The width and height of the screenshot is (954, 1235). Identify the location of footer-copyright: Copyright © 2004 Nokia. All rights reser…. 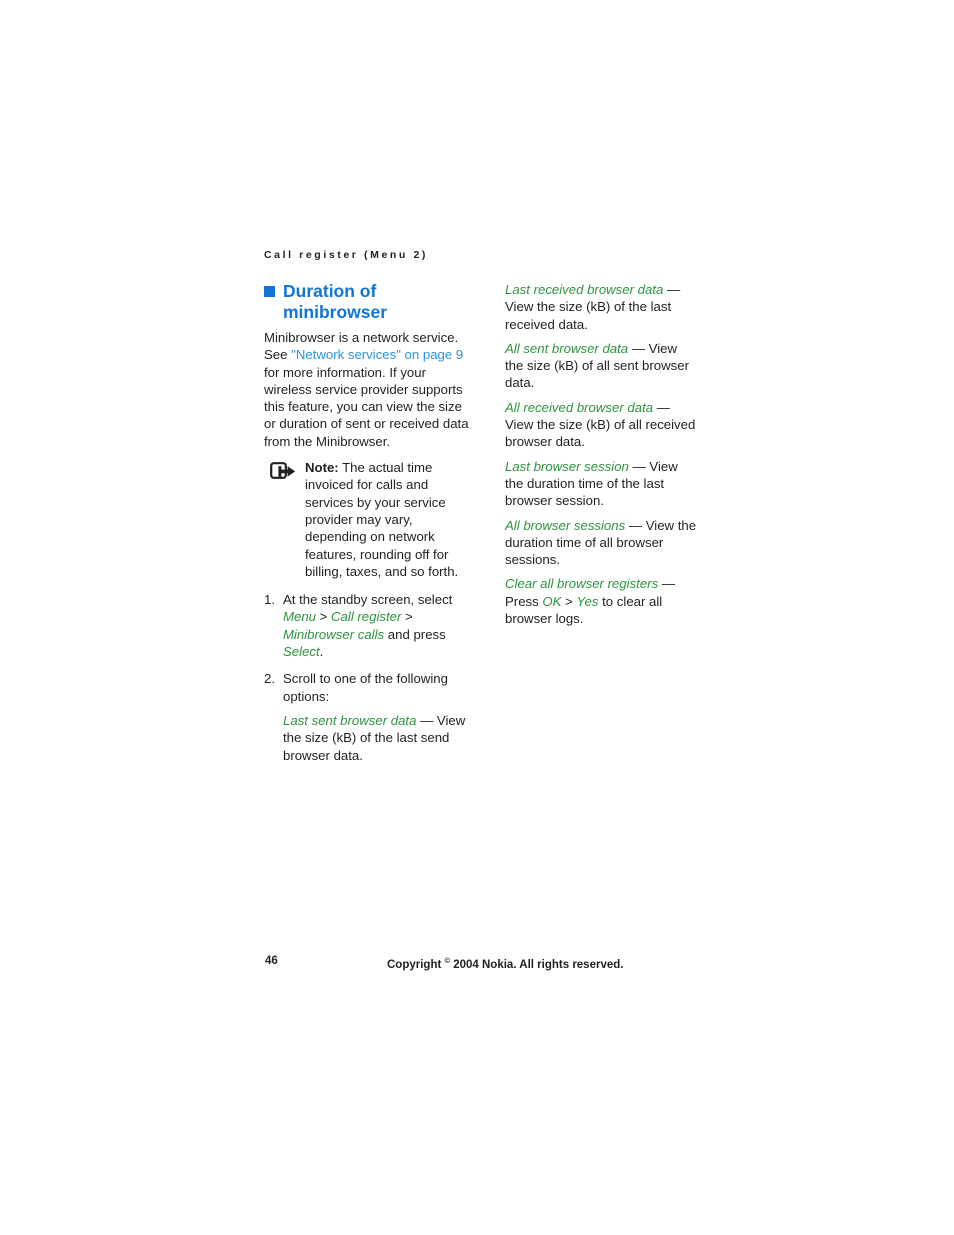
(505, 963).